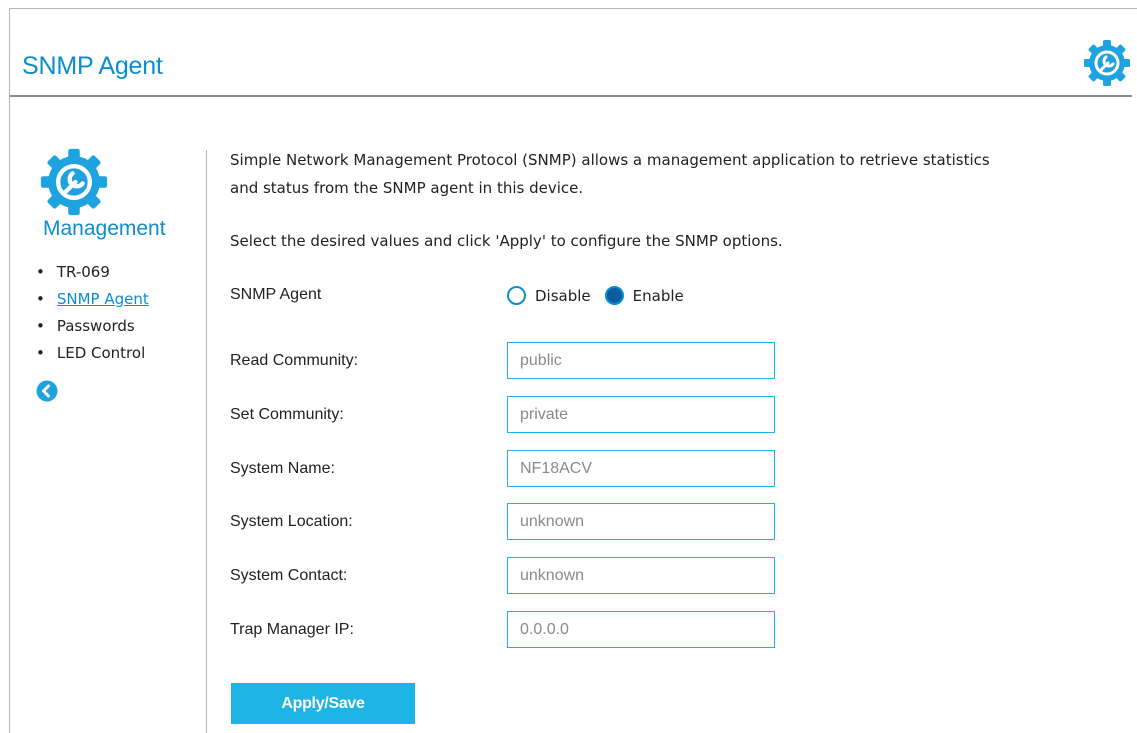 Image resolution: width=1137 pixels, height=733 pixels. I want to click on radio-circle-icon, so click(516, 295).